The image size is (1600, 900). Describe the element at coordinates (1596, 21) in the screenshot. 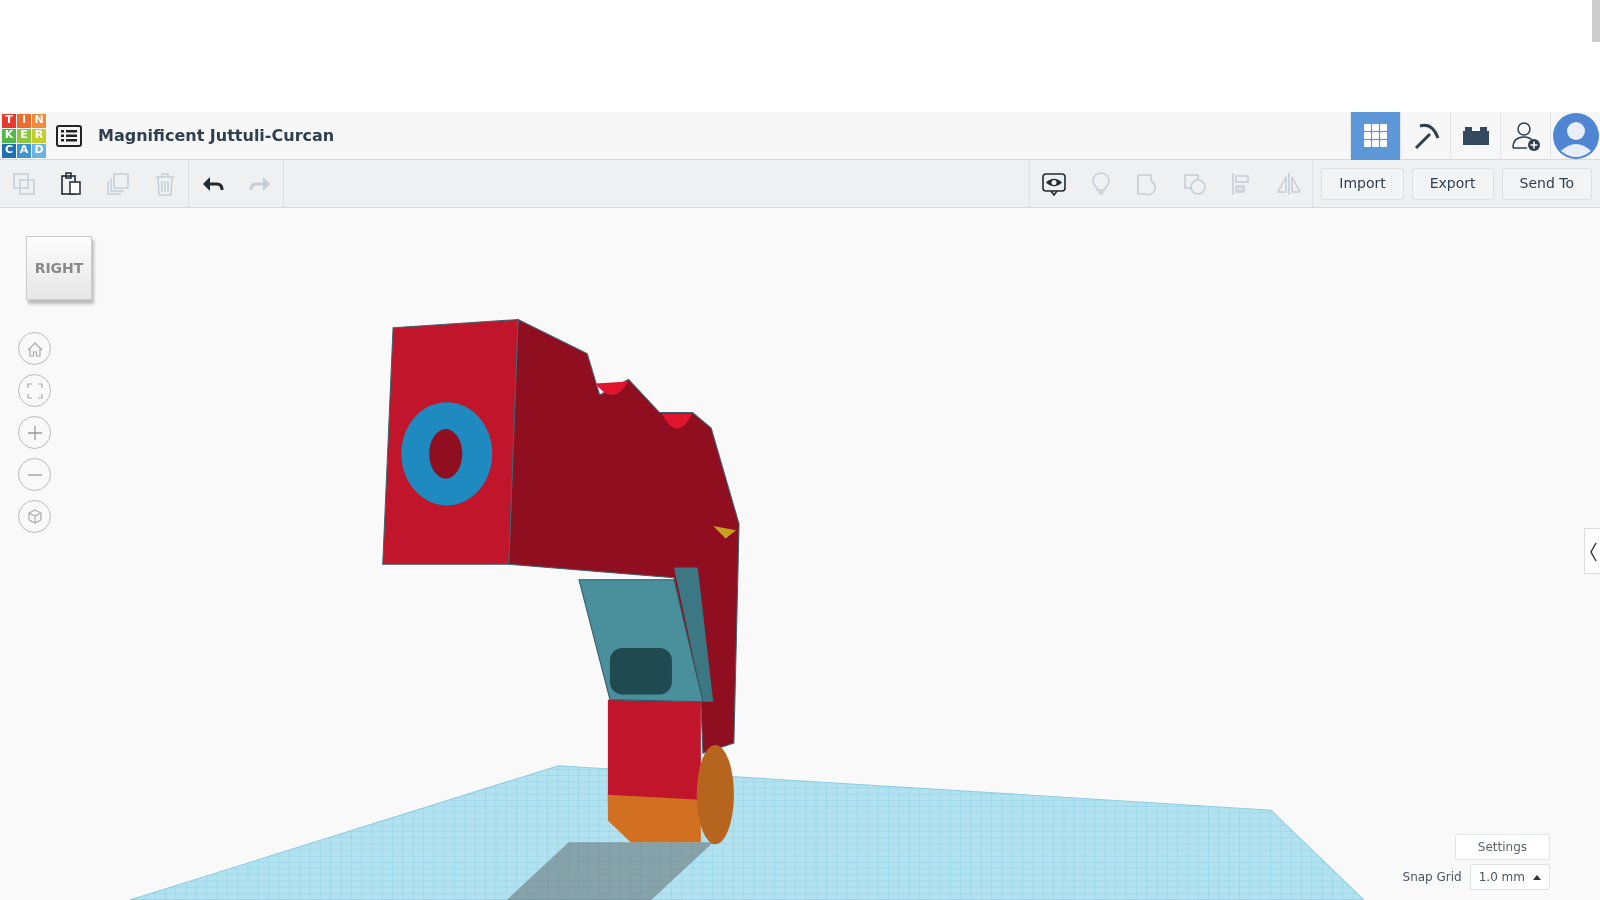

I see `scrollbar-thumb` at that location.